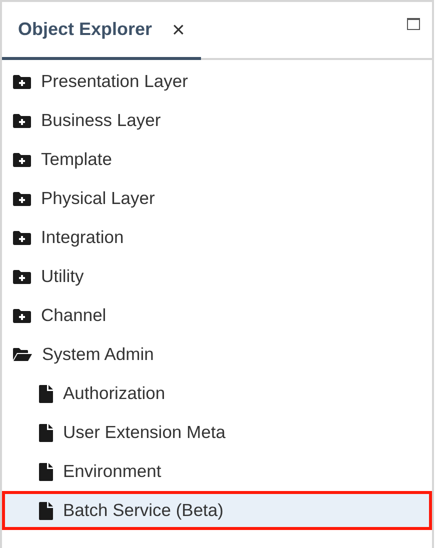 This screenshot has width=436, height=548. Describe the element at coordinates (413, 24) in the screenshot. I see `maximize-icon` at that location.